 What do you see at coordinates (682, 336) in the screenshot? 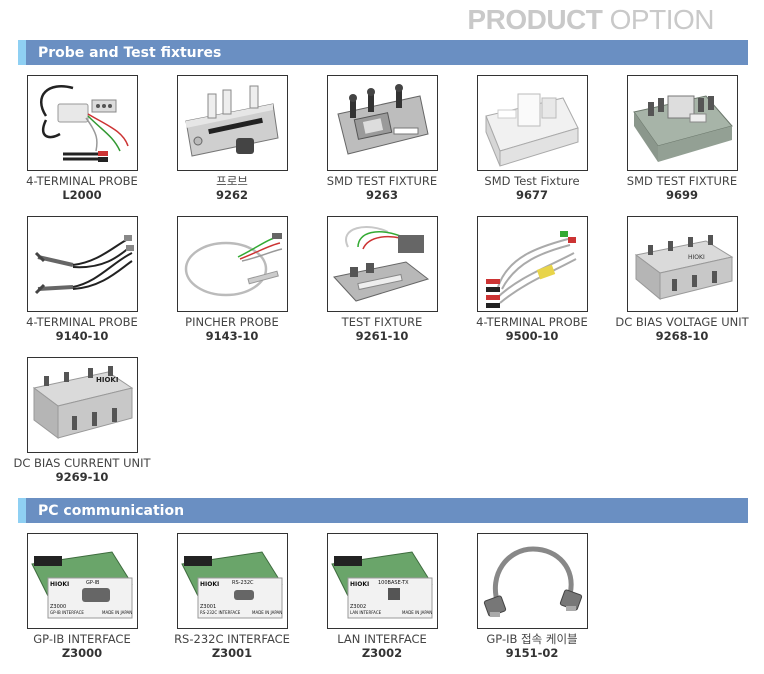
I see `product-code: 9268-10` at bounding box center [682, 336].